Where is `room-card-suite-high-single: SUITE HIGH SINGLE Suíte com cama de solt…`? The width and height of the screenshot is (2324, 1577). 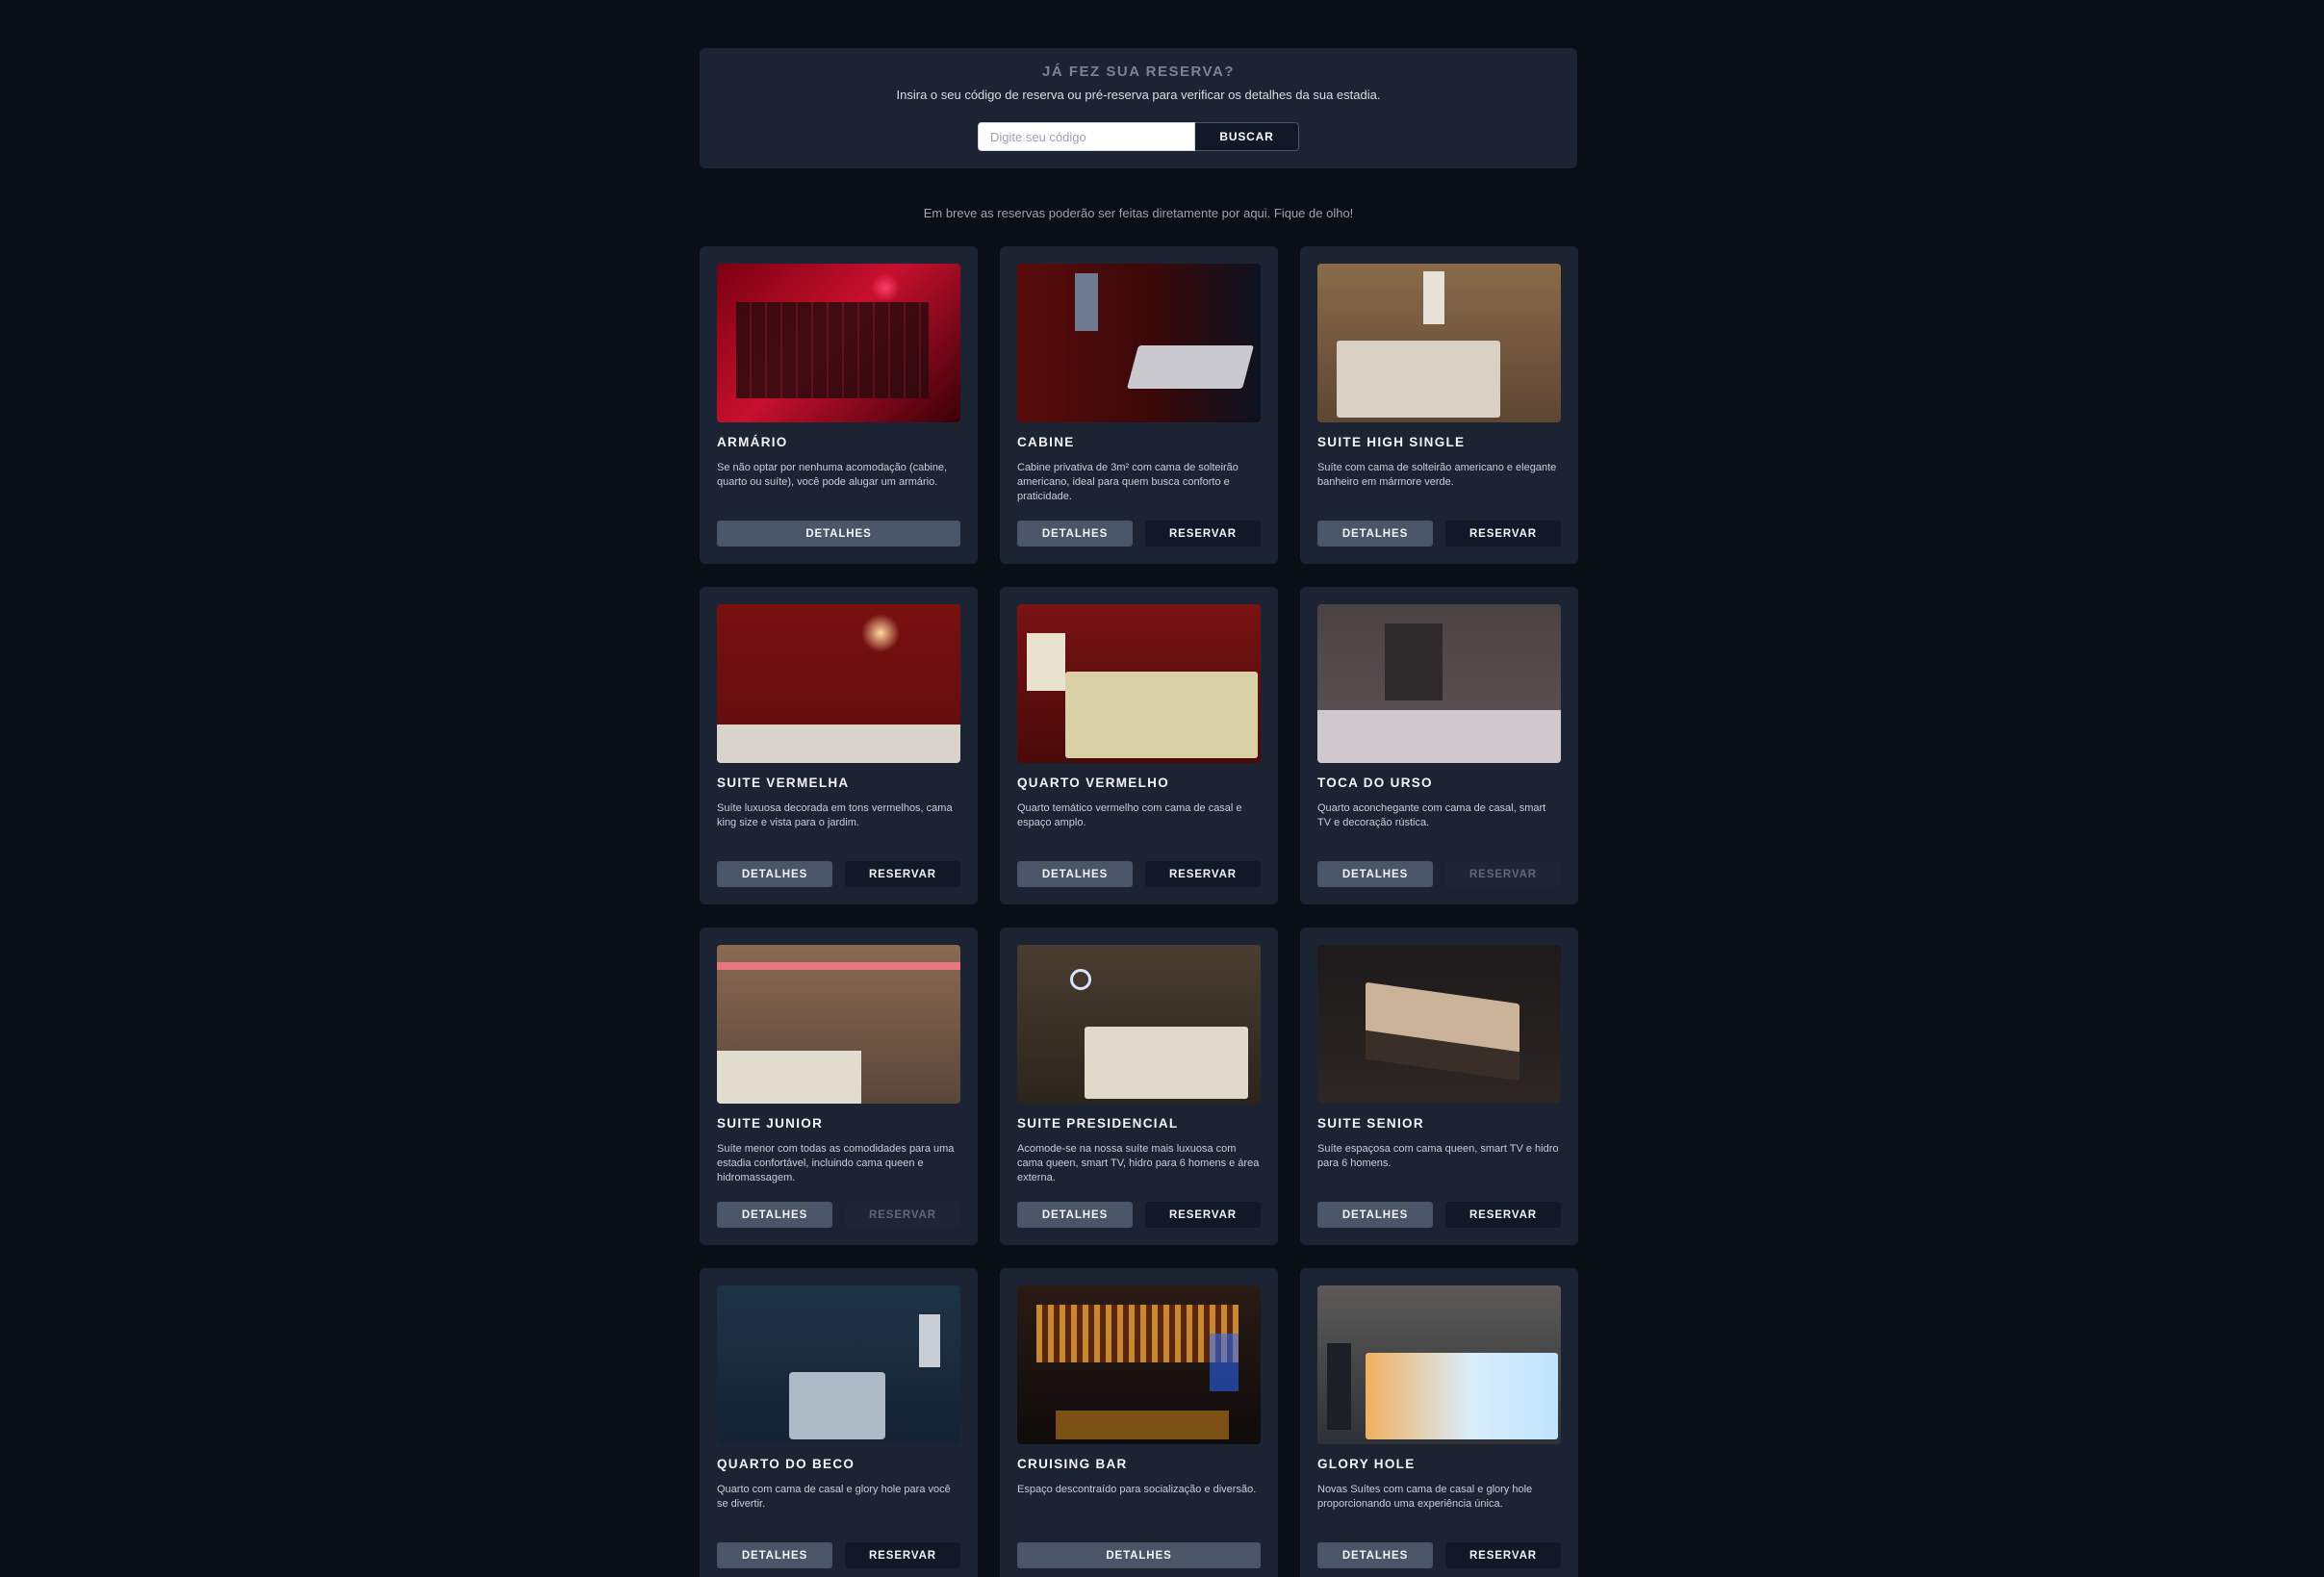
room-card-suite-high-single: SUITE HIGH SINGLE Suíte com cama de solt… is located at coordinates (1439, 405).